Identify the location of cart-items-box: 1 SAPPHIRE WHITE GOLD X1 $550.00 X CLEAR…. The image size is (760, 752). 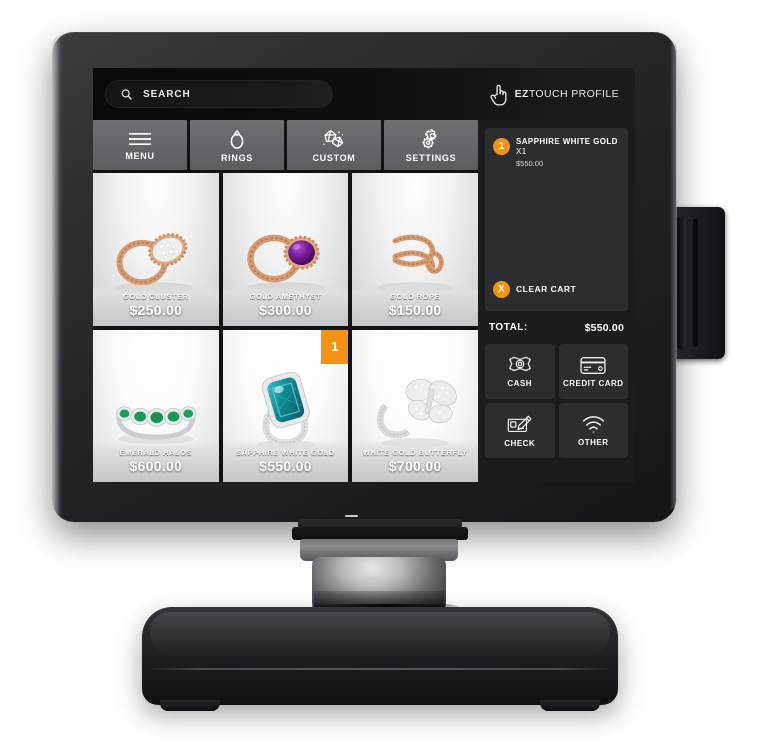
(556, 219).